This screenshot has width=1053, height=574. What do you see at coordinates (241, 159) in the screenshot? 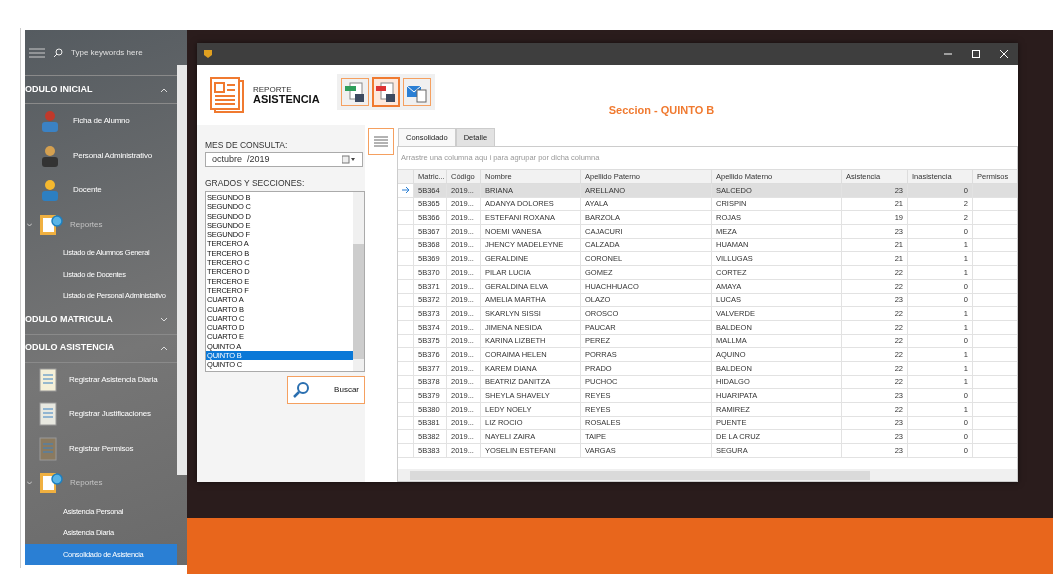
I see `month-value: octubre /2019` at bounding box center [241, 159].